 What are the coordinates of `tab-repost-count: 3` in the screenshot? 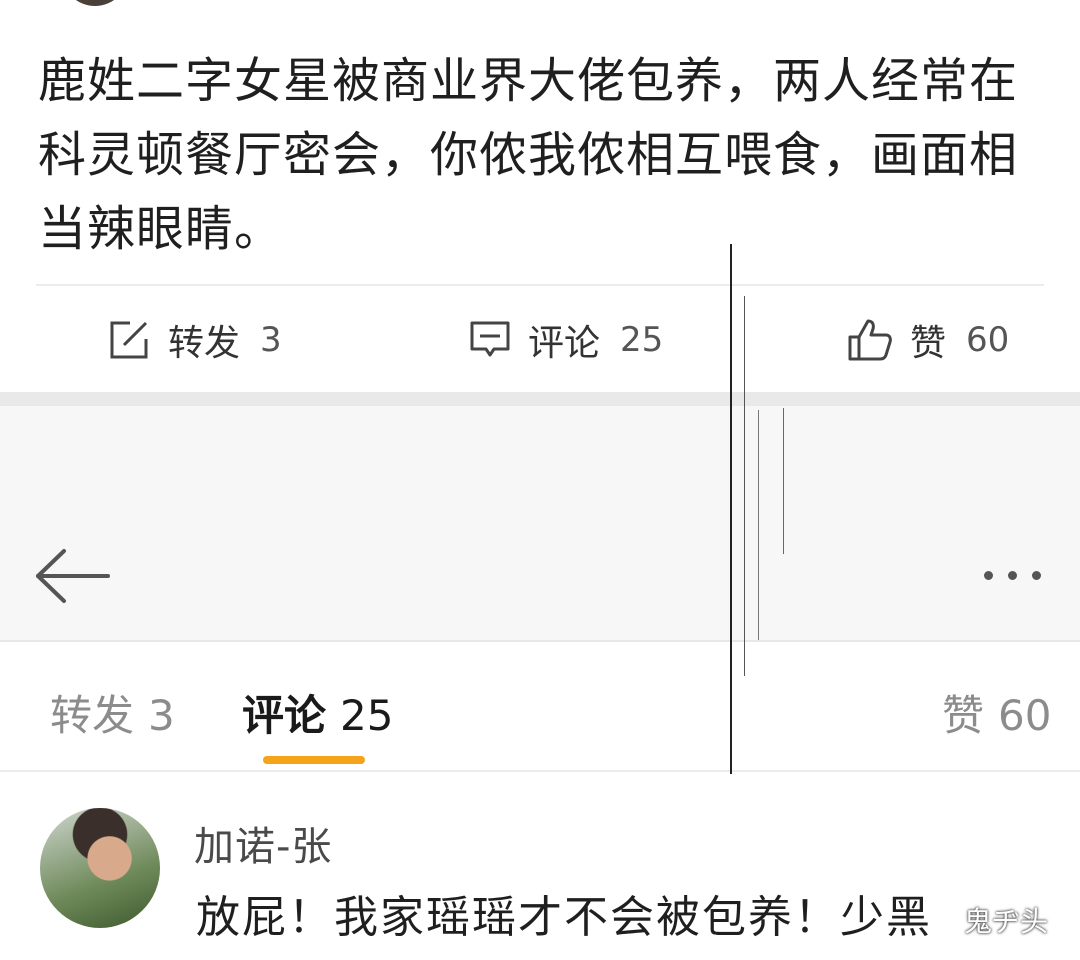 It's located at (161, 715).